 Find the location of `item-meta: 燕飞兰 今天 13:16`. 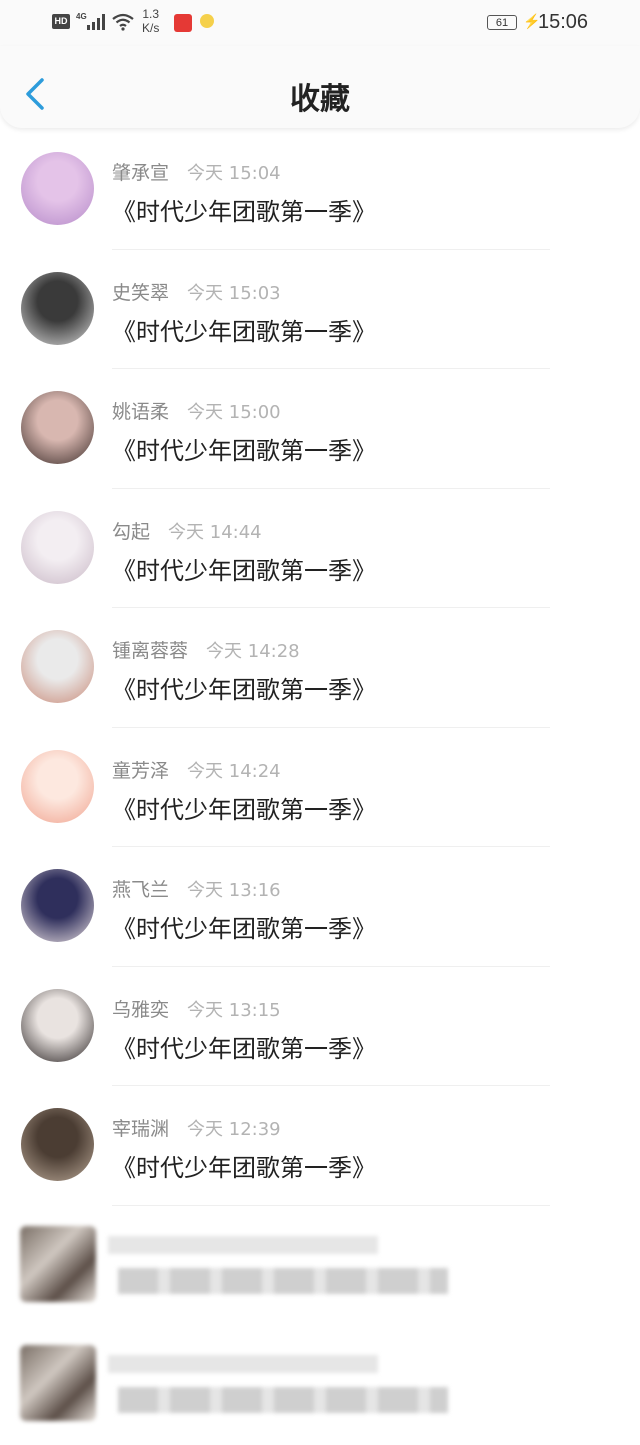

item-meta: 燕飞兰 今天 13:16 is located at coordinates (196, 888).